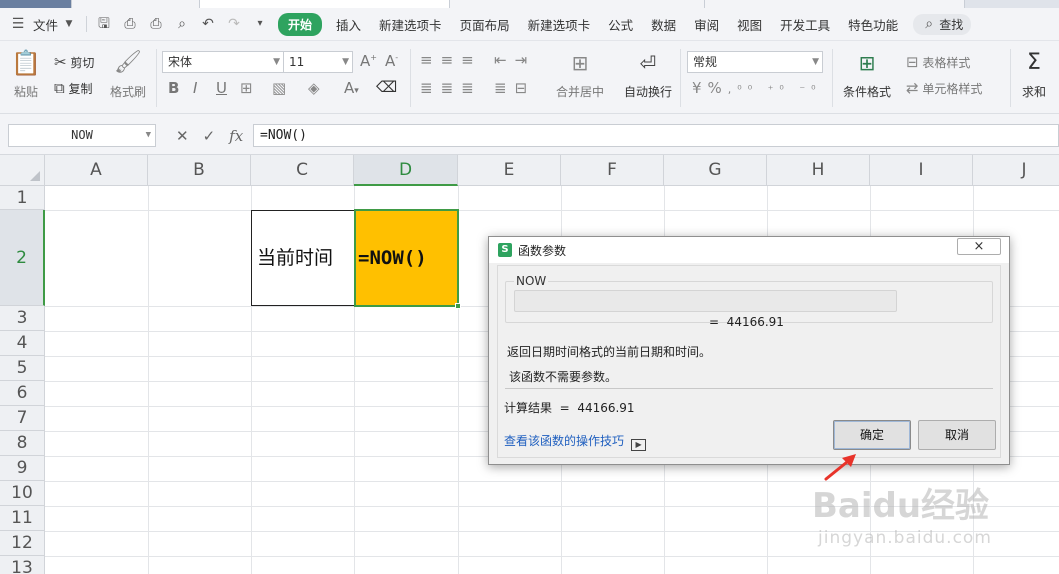 Image resolution: width=1059 pixels, height=574 pixels. I want to click on row-header-4: 4, so click(22, 343).